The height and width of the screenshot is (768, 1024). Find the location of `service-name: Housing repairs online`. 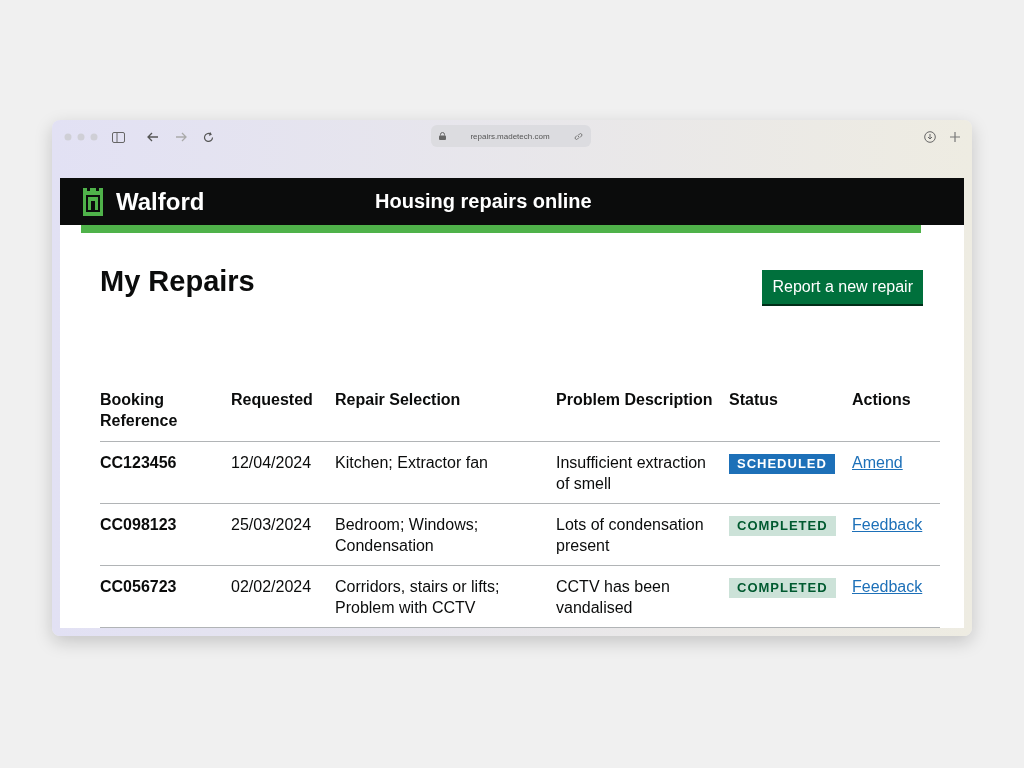

service-name: Housing repairs online is located at coordinates (483, 201).